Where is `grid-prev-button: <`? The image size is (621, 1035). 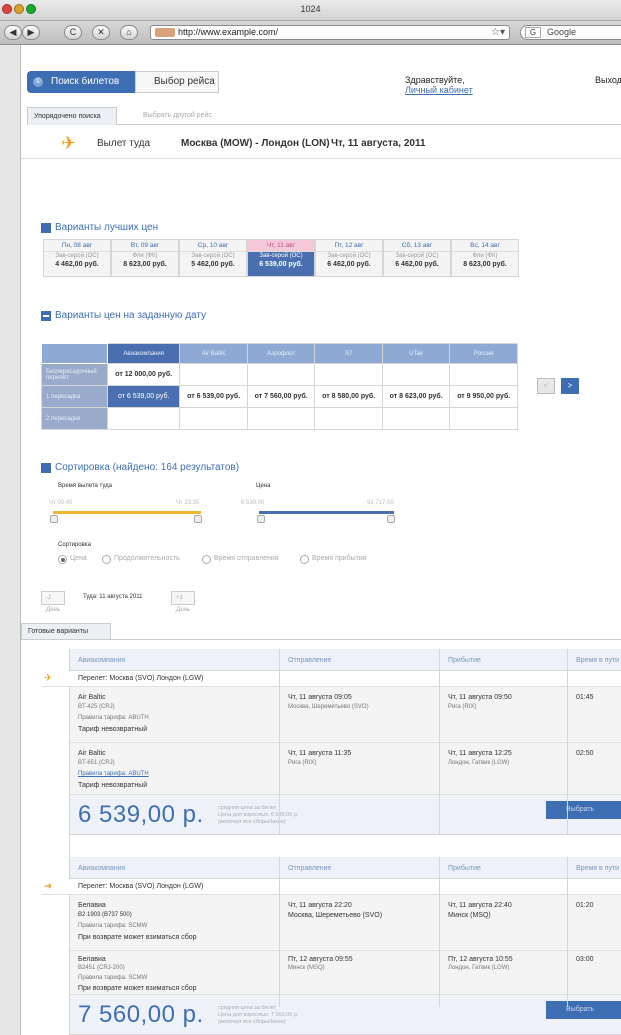 grid-prev-button: < is located at coordinates (546, 386).